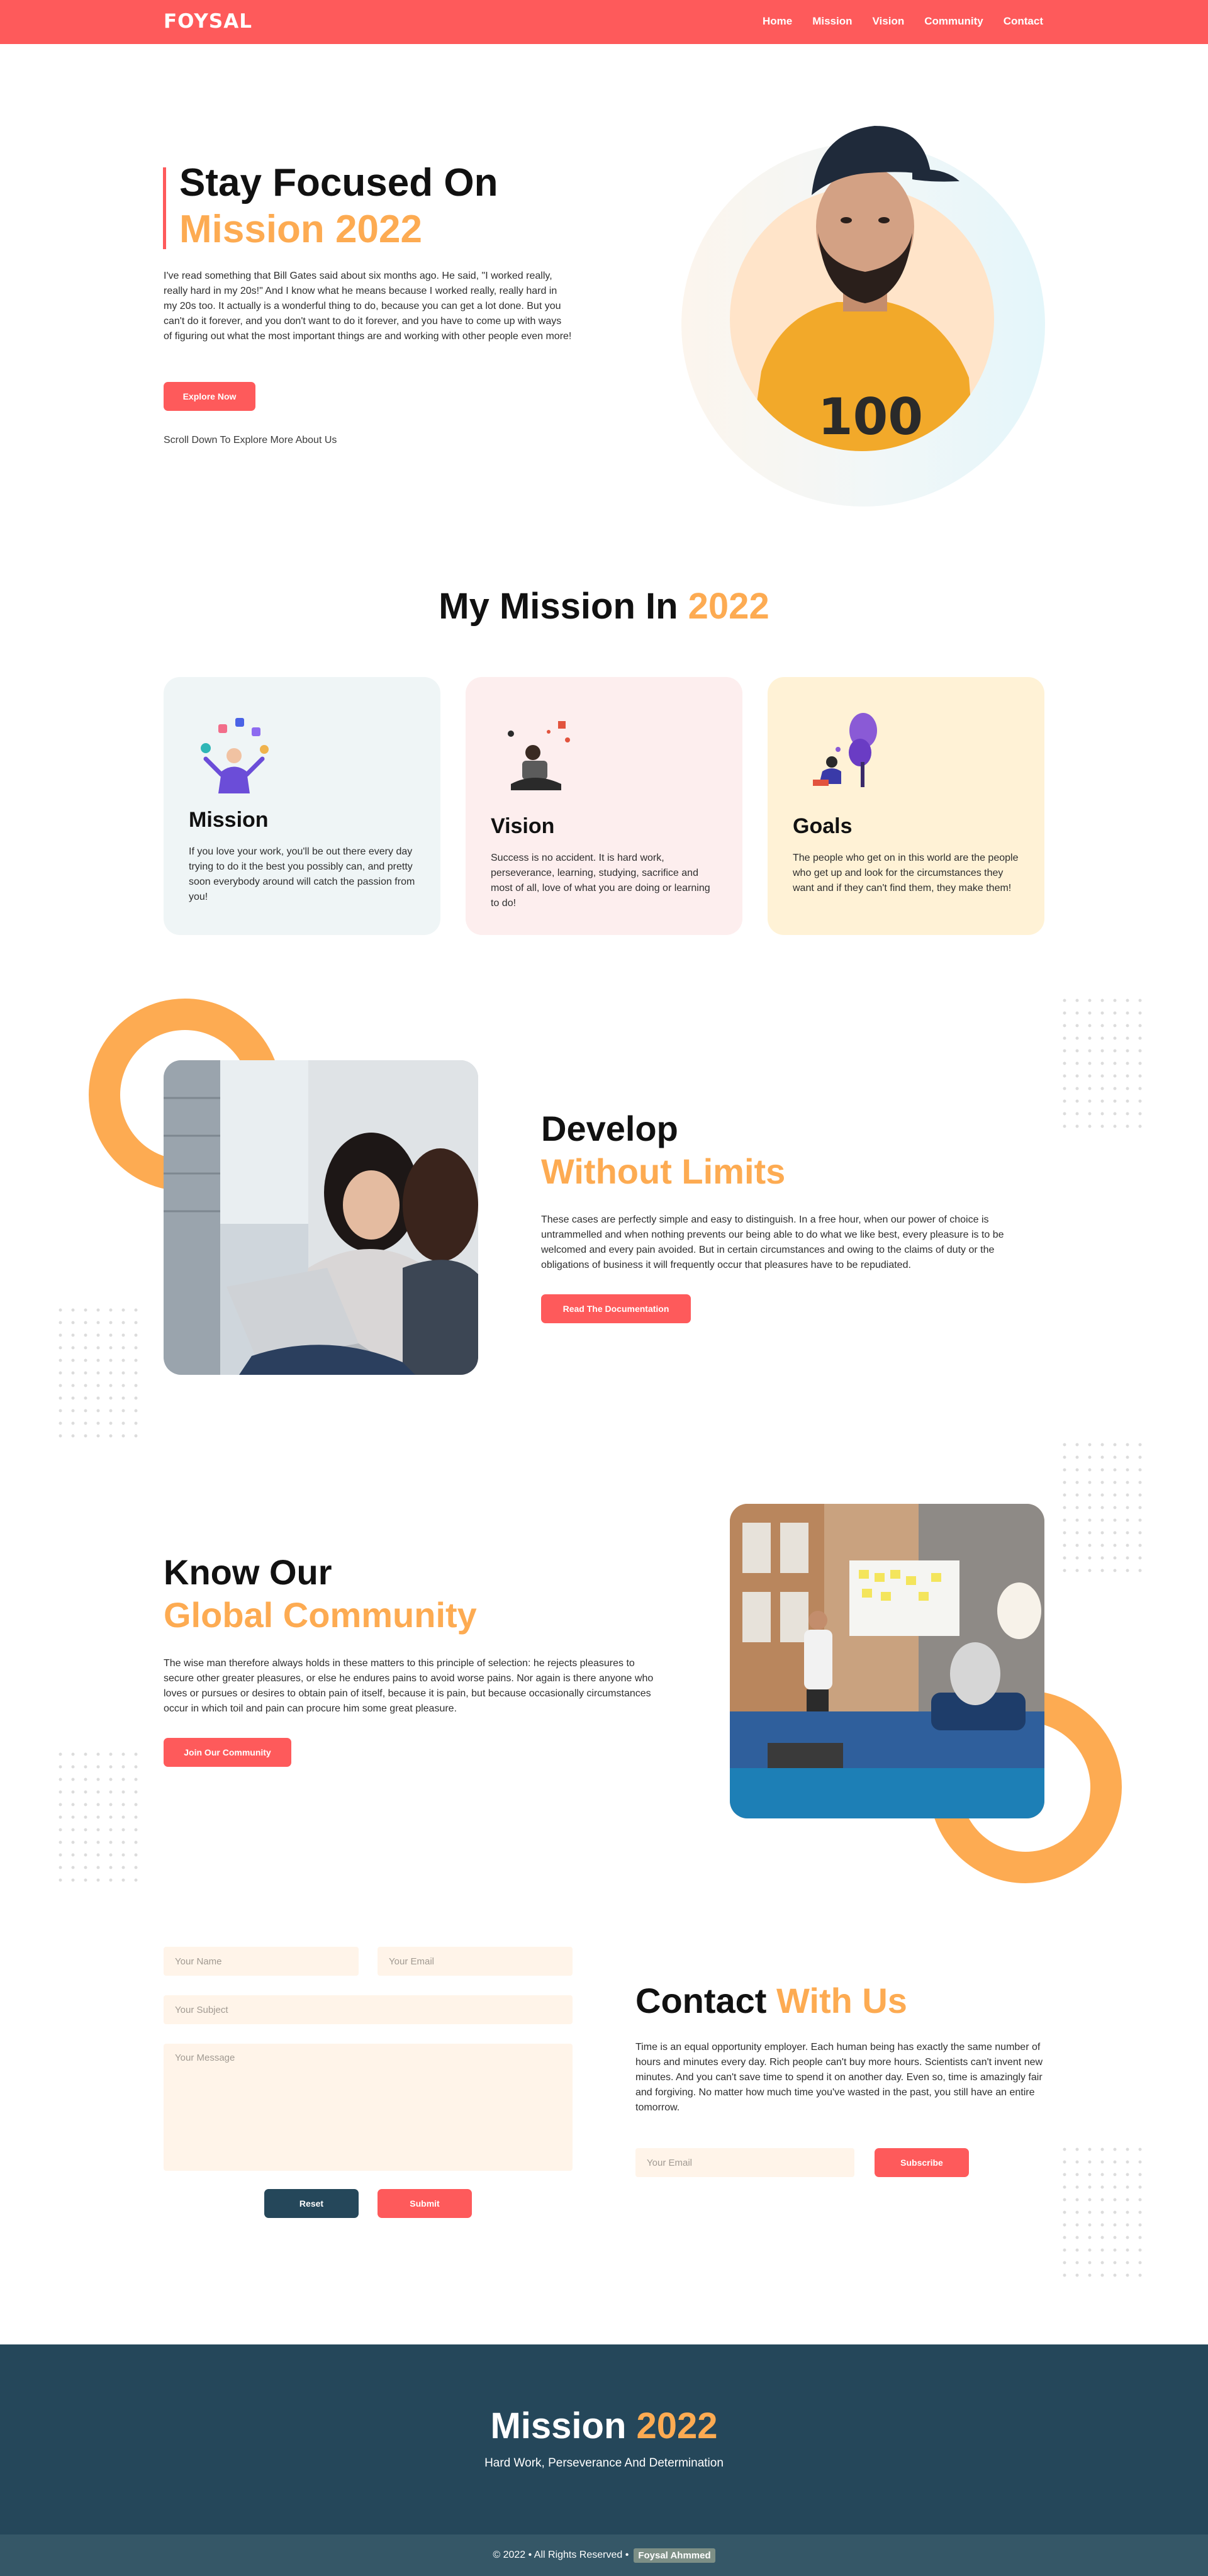 The image size is (1208, 2576). What do you see at coordinates (250, 440) in the screenshot?
I see `scroll-hint: Scroll Down To Explore More About Us` at bounding box center [250, 440].